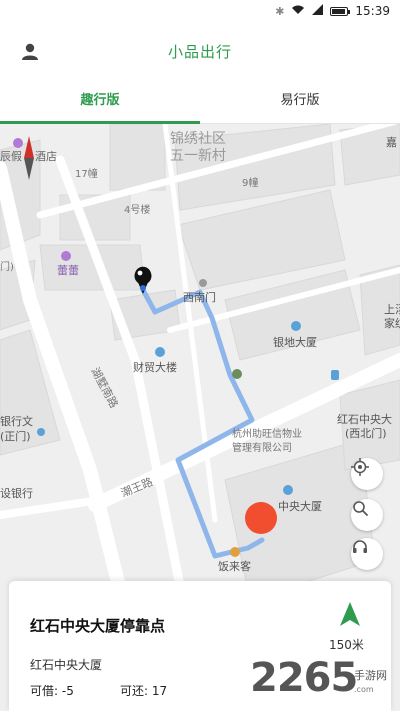 Image resolution: width=400 pixels, height=711 pixels. What do you see at coordinates (98, 626) in the screenshot?
I see `stop-name: 红石中央大厦停靠点` at bounding box center [98, 626].